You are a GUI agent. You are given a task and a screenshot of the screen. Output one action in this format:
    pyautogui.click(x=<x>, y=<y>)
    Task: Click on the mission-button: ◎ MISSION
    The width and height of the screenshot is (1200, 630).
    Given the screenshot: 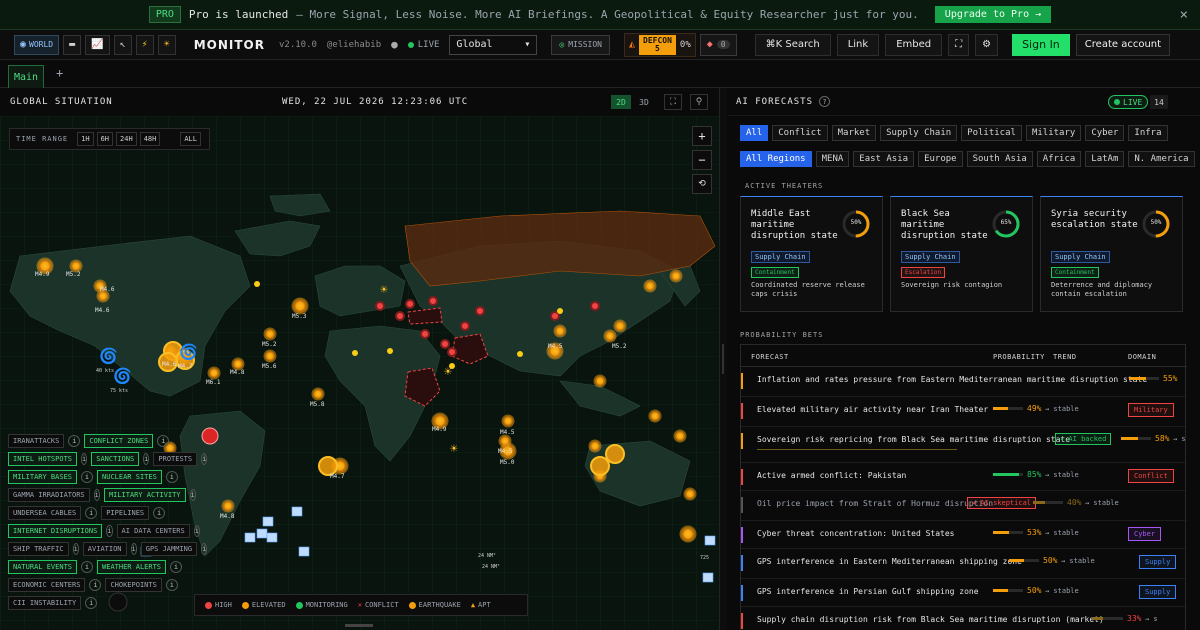 What is the action you would take?
    pyautogui.click(x=580, y=44)
    